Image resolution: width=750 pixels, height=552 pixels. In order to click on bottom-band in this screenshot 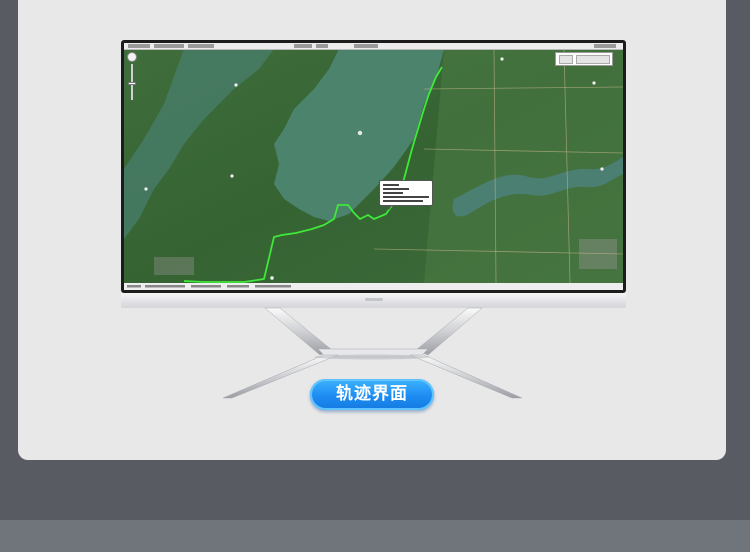, I will do `click(375, 536)`.